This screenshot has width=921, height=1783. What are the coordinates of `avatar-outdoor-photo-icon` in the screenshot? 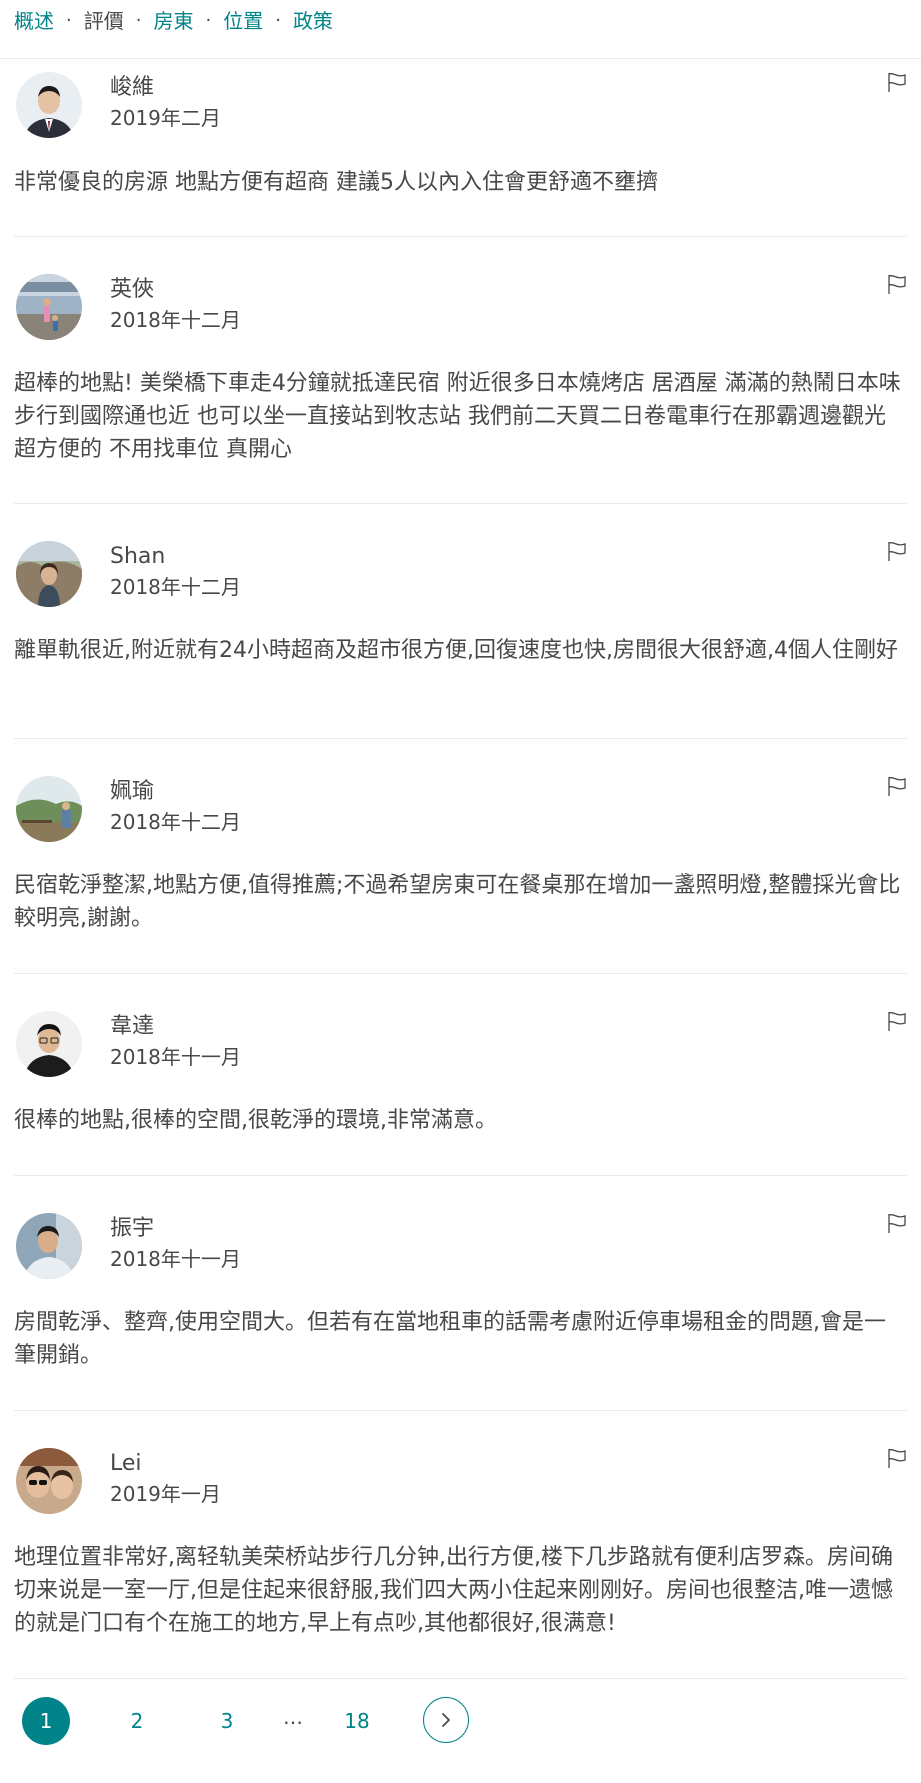 It's located at (49, 307).